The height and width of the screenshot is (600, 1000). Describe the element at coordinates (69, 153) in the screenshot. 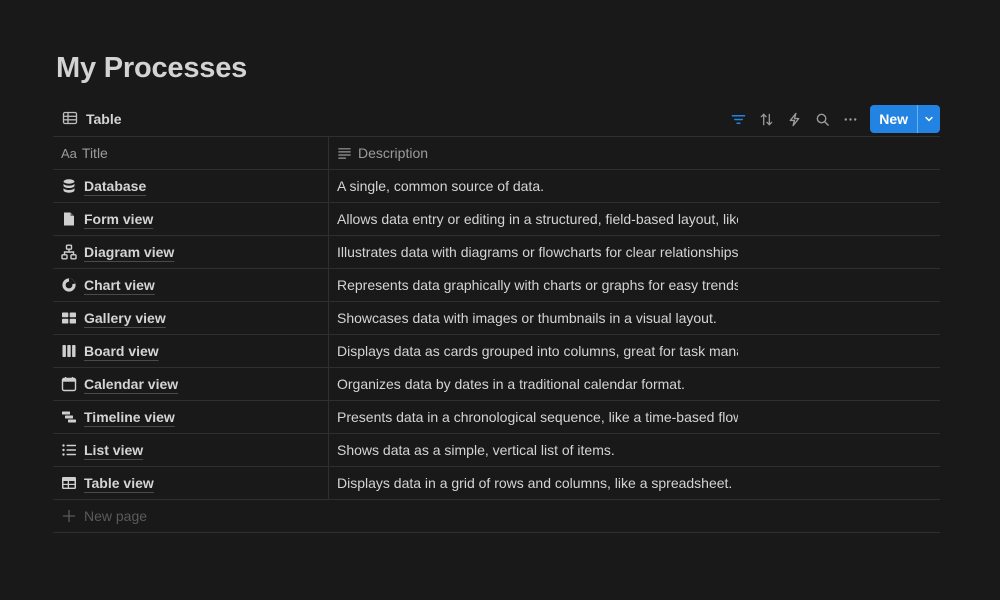

I see `text-property-icon: Aa` at that location.